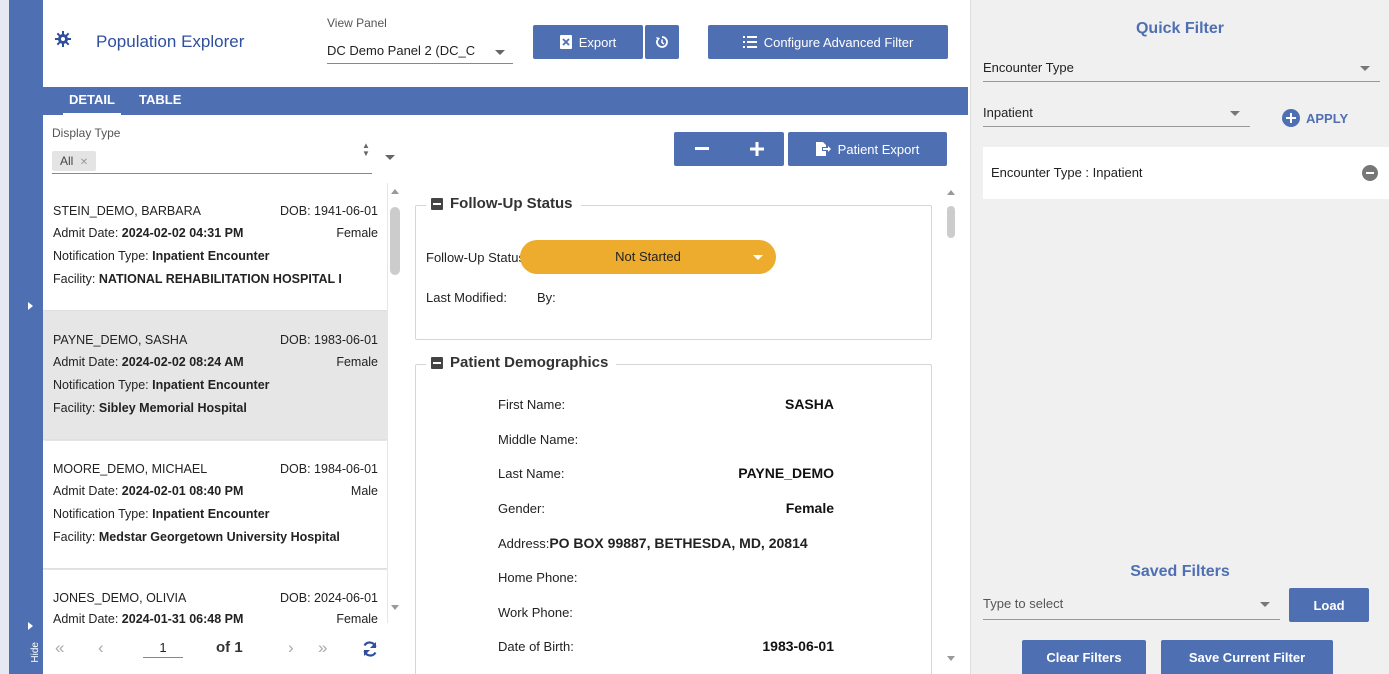 The image size is (1389, 674). I want to click on quick-filter-title: Quick Filter, so click(1180, 28).